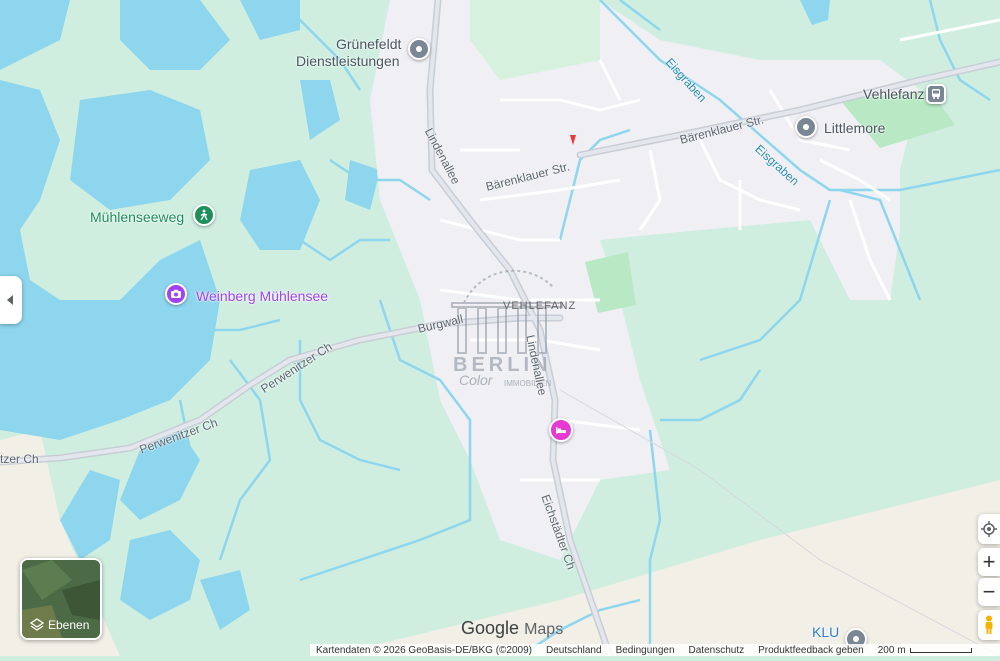  I want to click on poi-littlemore-label: Littlemore, so click(854, 128).